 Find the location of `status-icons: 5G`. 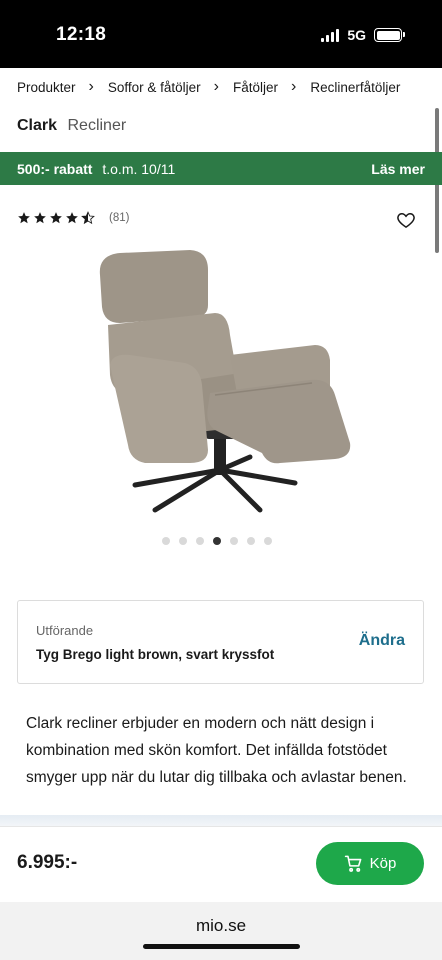

status-icons: 5G is located at coordinates (363, 35).